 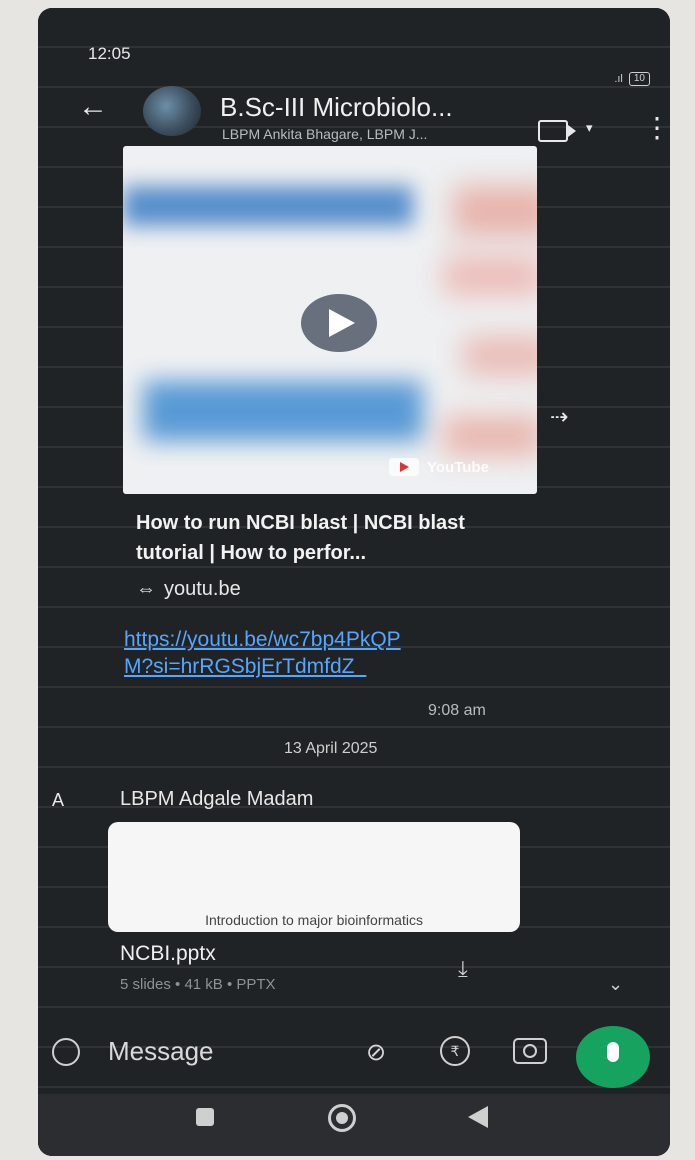 What do you see at coordinates (58, 800) in the screenshot?
I see `sender-avatar-initial: A` at bounding box center [58, 800].